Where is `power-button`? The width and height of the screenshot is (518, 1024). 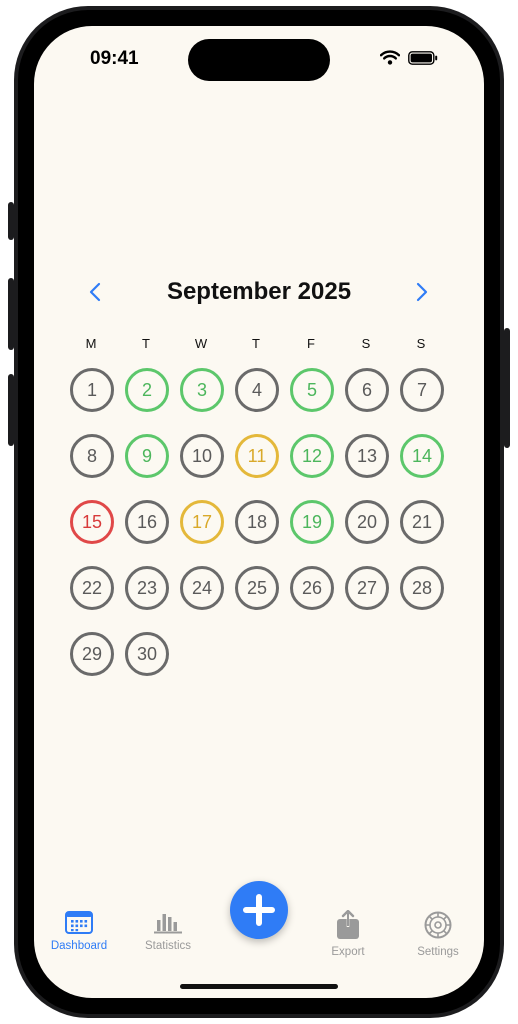 power-button is located at coordinates (507, 388).